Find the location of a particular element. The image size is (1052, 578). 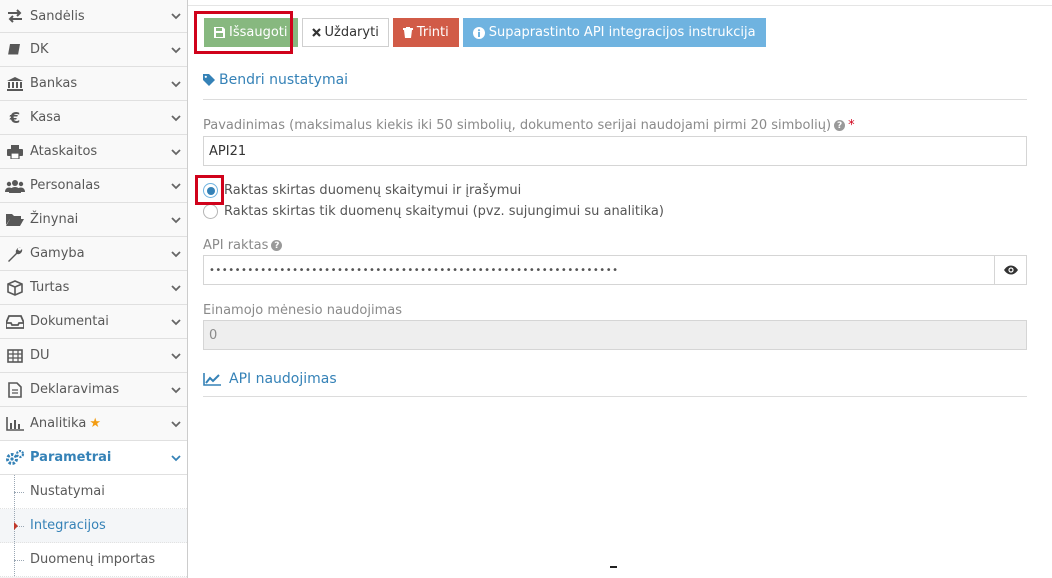

sidebar-item-du: DU is located at coordinates (93, 356).